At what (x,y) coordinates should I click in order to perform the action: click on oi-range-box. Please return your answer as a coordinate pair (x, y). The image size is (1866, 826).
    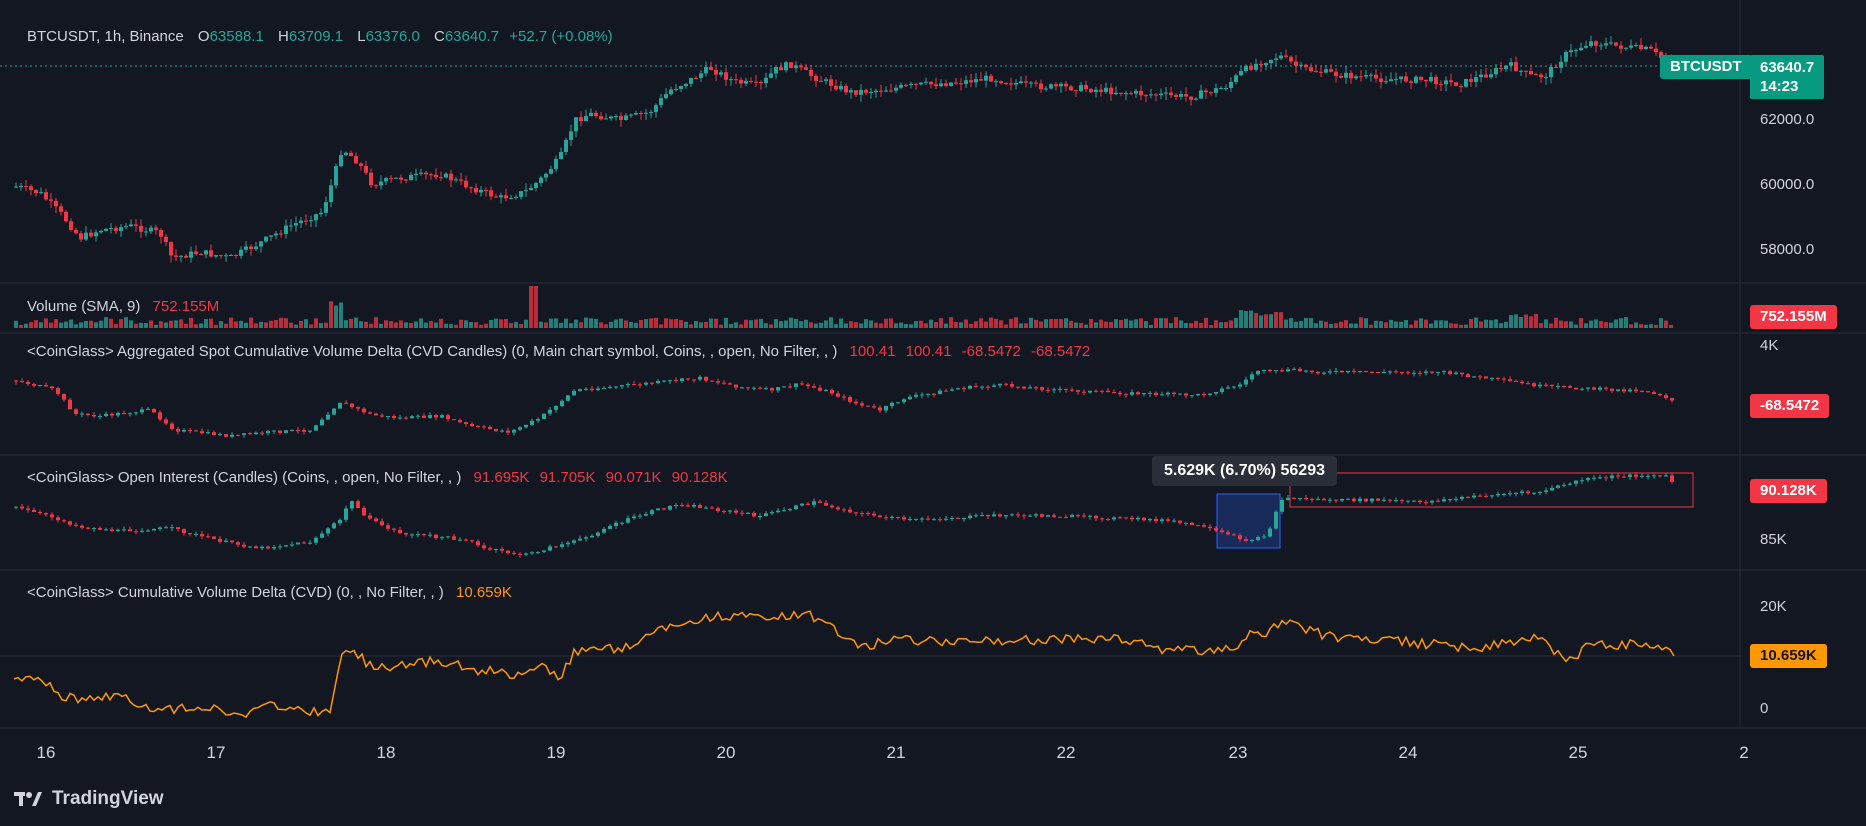
    Looking at the image, I should click on (1491, 490).